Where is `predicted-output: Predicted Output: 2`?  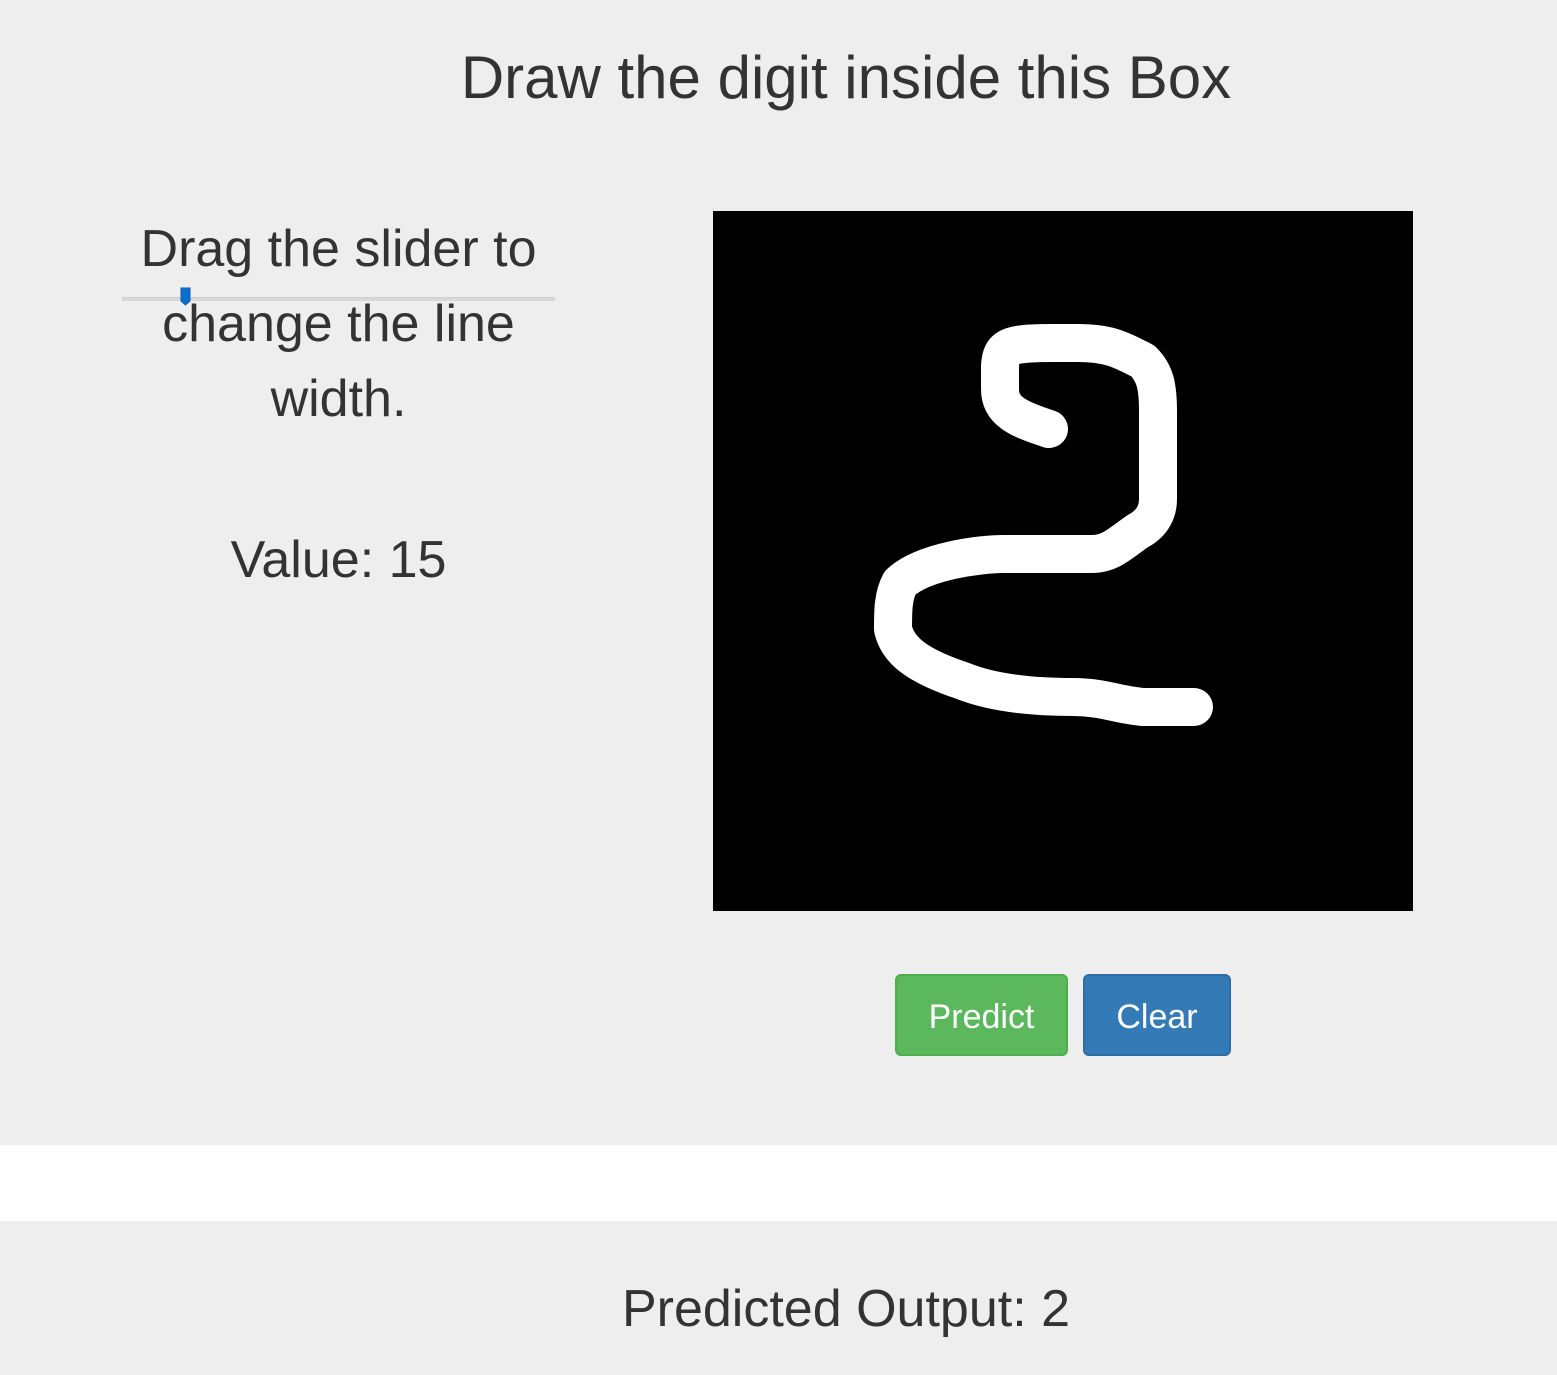 predicted-output: Predicted Output: 2 is located at coordinates (778, 1309).